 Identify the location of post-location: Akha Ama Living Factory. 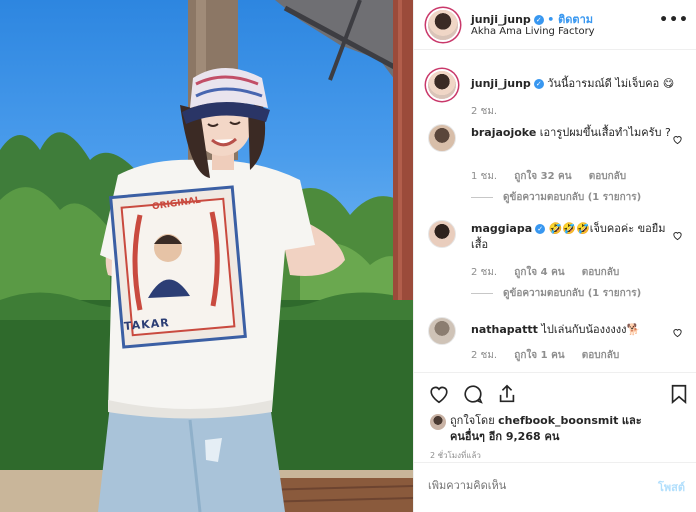
(533, 31).